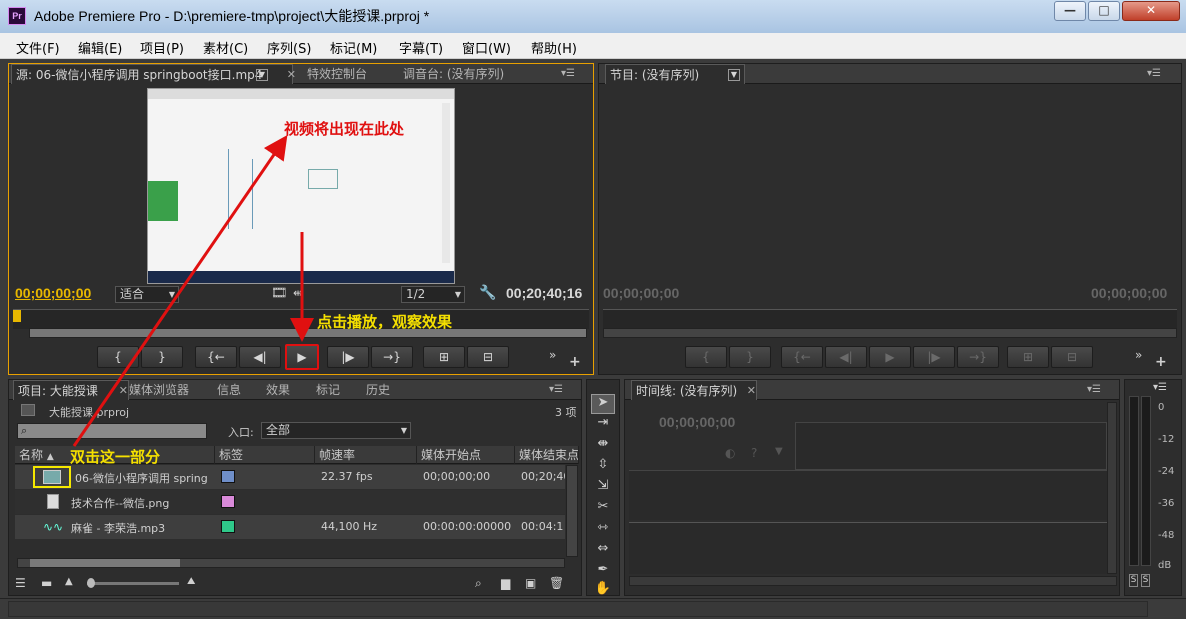  Describe the element at coordinates (890, 333) in the screenshot. I see `program-zoom-bar` at that location.